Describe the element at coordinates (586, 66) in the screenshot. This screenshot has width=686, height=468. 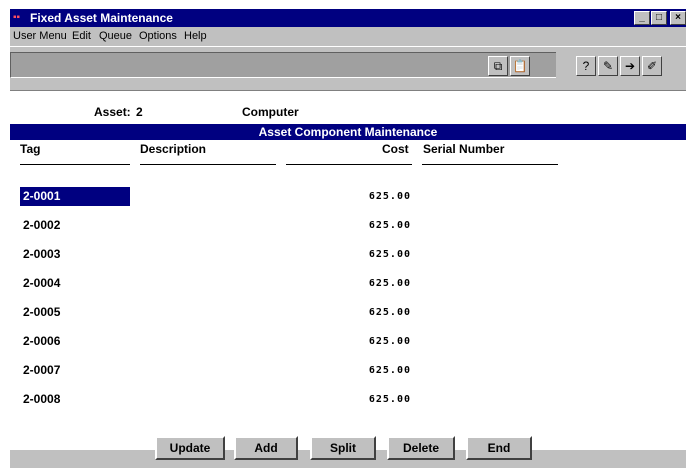
I see `query-icon: ?` at that location.